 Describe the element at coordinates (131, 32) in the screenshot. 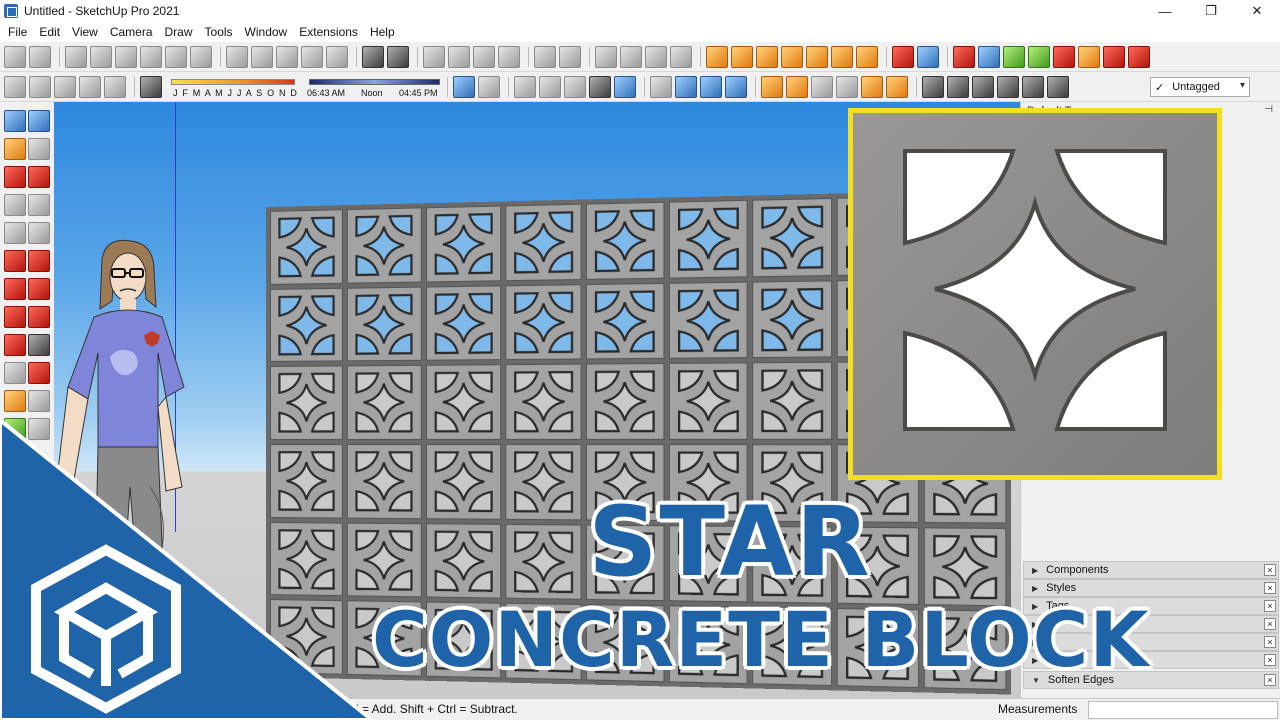

I see `menu-camera: Camera` at that location.